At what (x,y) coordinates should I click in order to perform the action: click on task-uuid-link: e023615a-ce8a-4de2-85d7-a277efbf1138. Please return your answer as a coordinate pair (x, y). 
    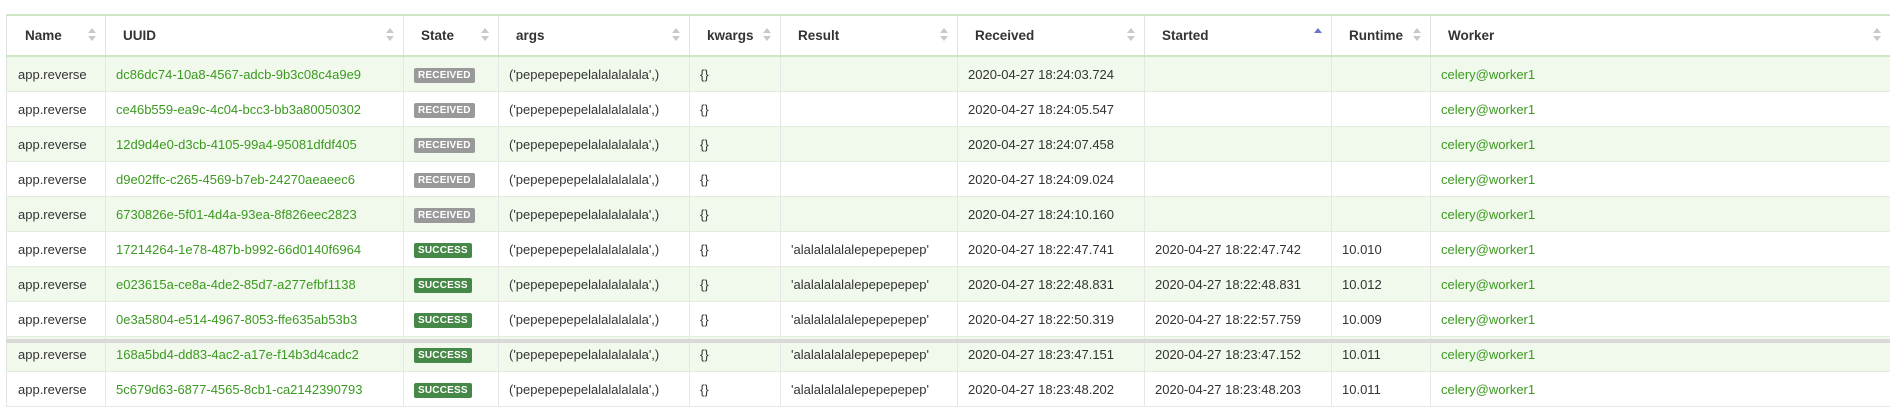
    Looking at the image, I should click on (236, 284).